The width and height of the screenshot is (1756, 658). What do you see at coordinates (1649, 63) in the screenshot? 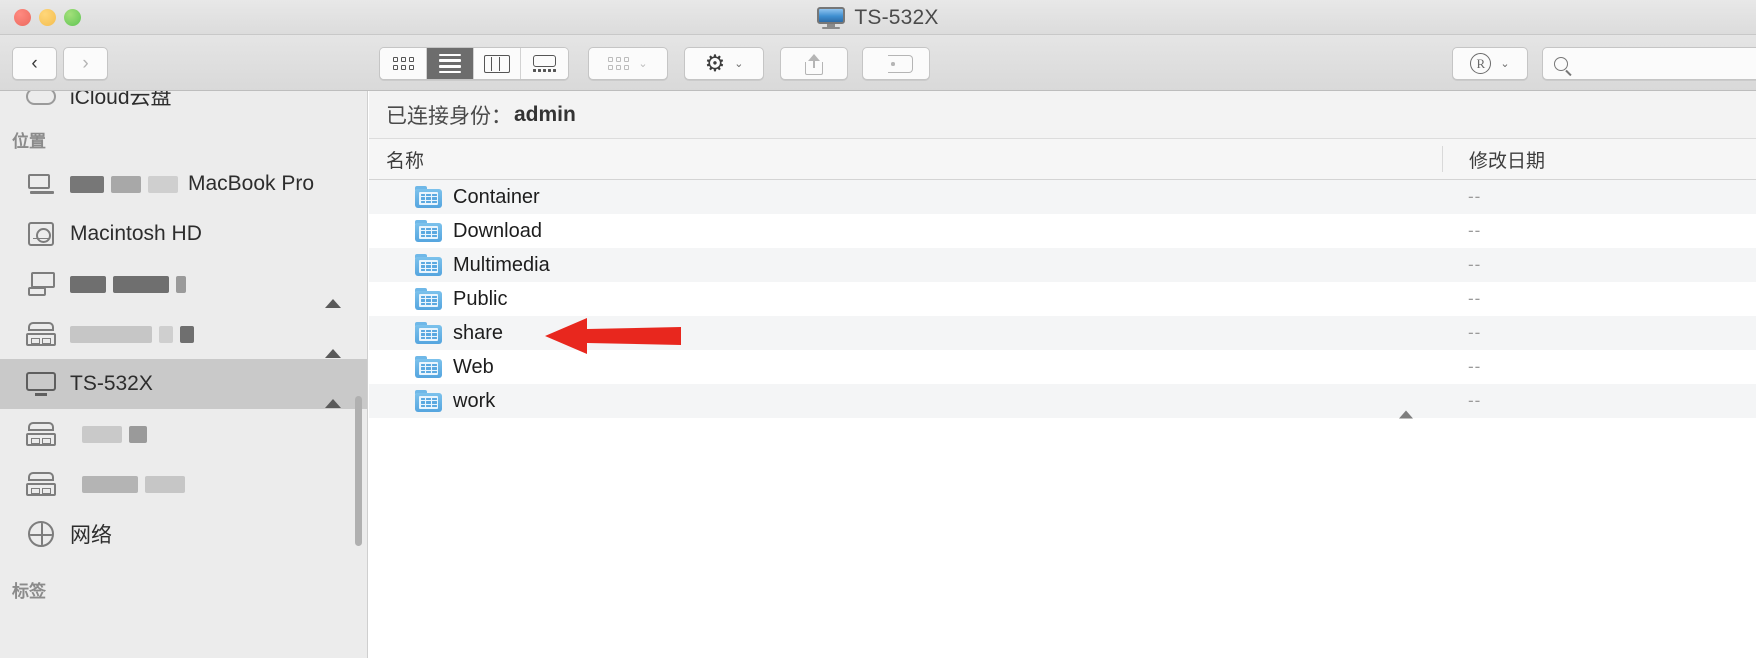
I see `search-input` at bounding box center [1649, 63].